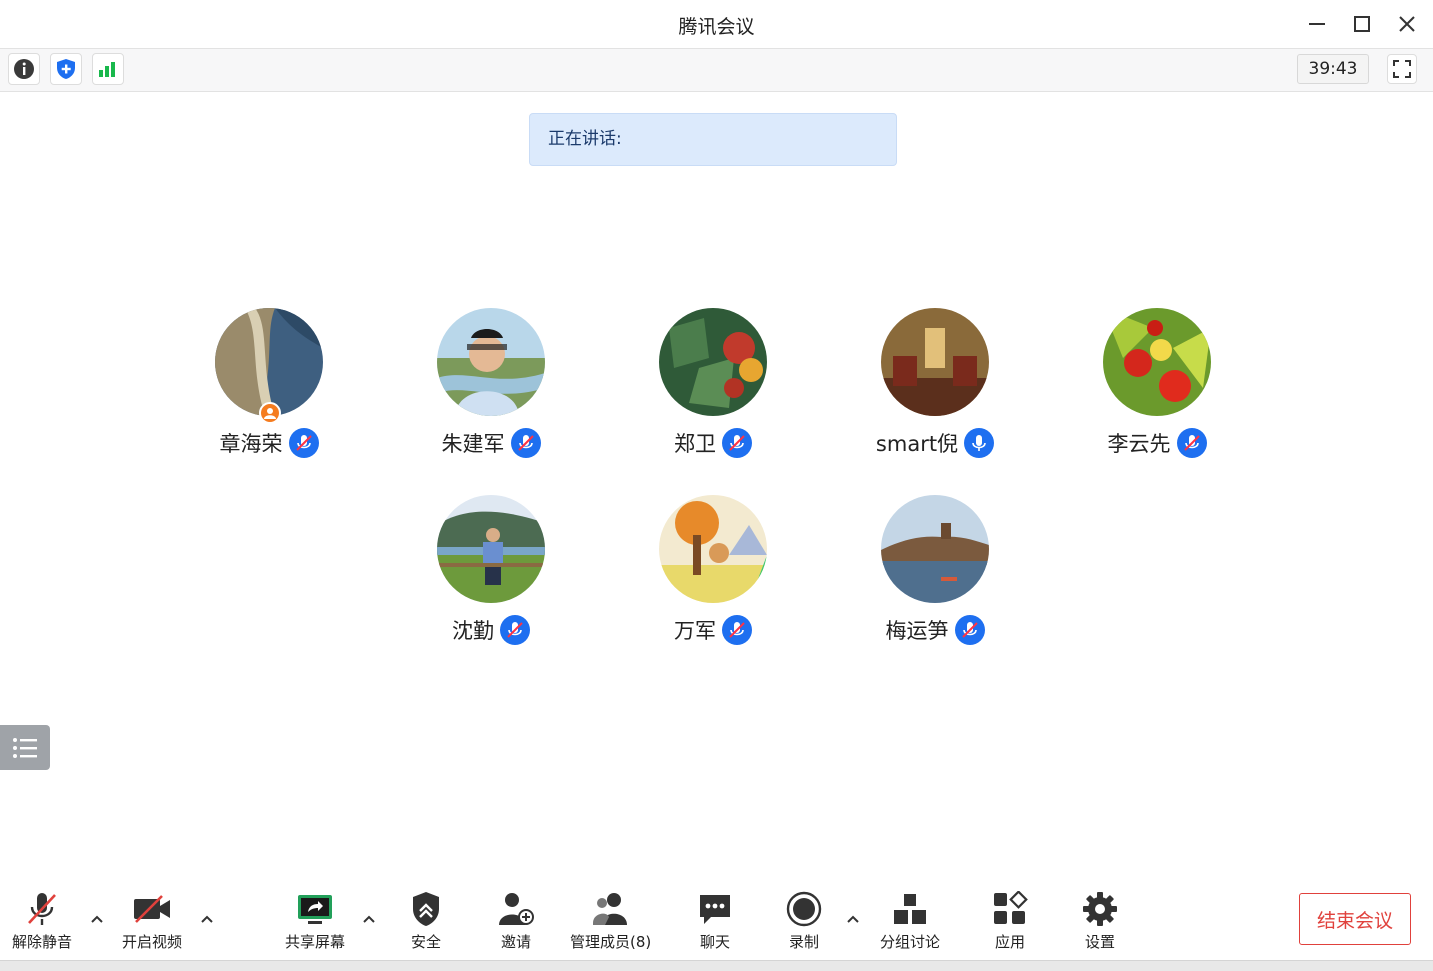 The height and width of the screenshot is (971, 1433). I want to click on info-icon, so click(24, 69).